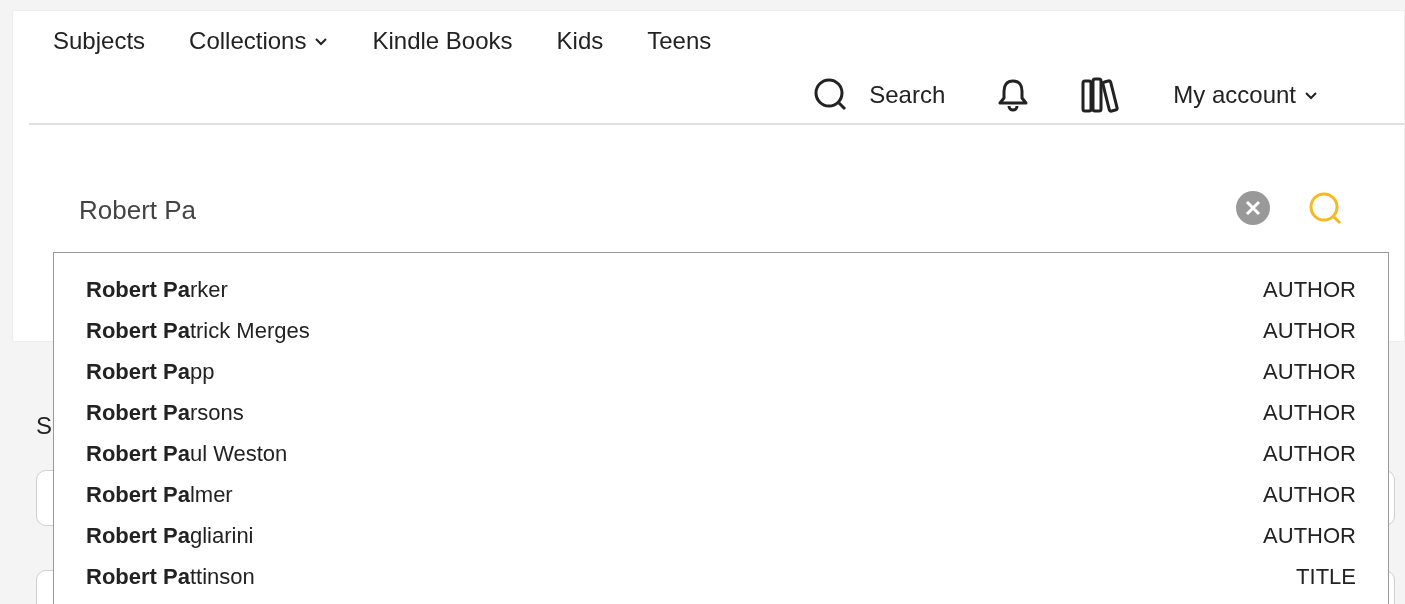 This screenshot has height=604, width=1405. I want to click on clear-icon, so click(1253, 208).